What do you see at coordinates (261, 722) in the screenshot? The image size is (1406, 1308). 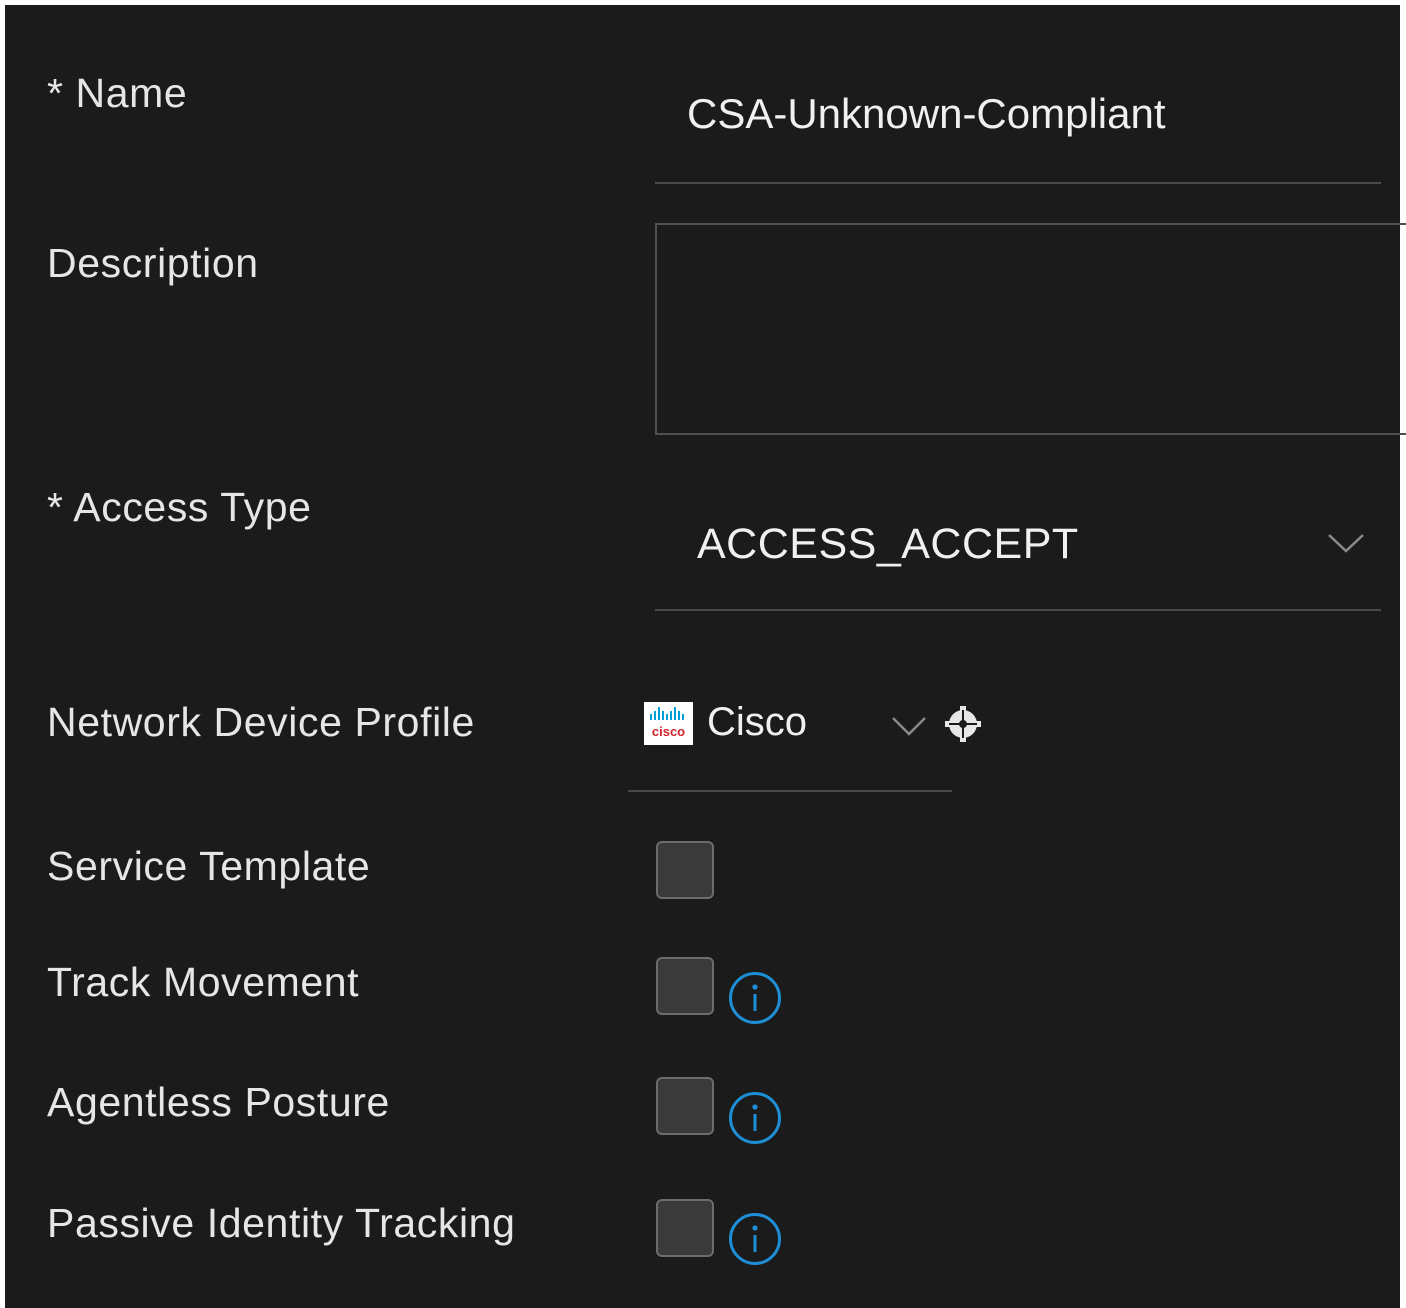 I see `network-device-profile-label: Network Device Profile` at bounding box center [261, 722].